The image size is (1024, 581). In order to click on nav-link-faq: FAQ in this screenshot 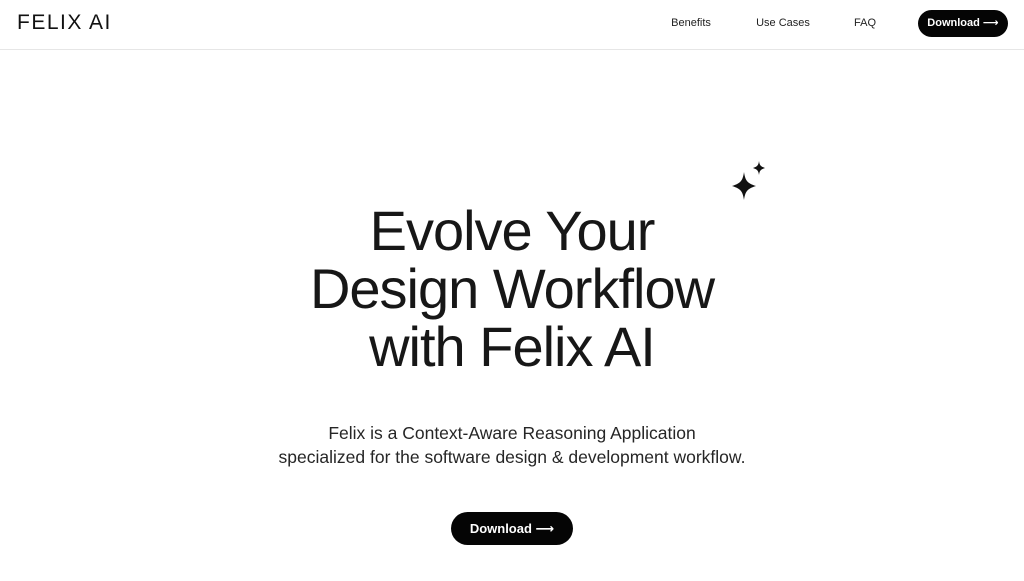, I will do `click(865, 23)`.